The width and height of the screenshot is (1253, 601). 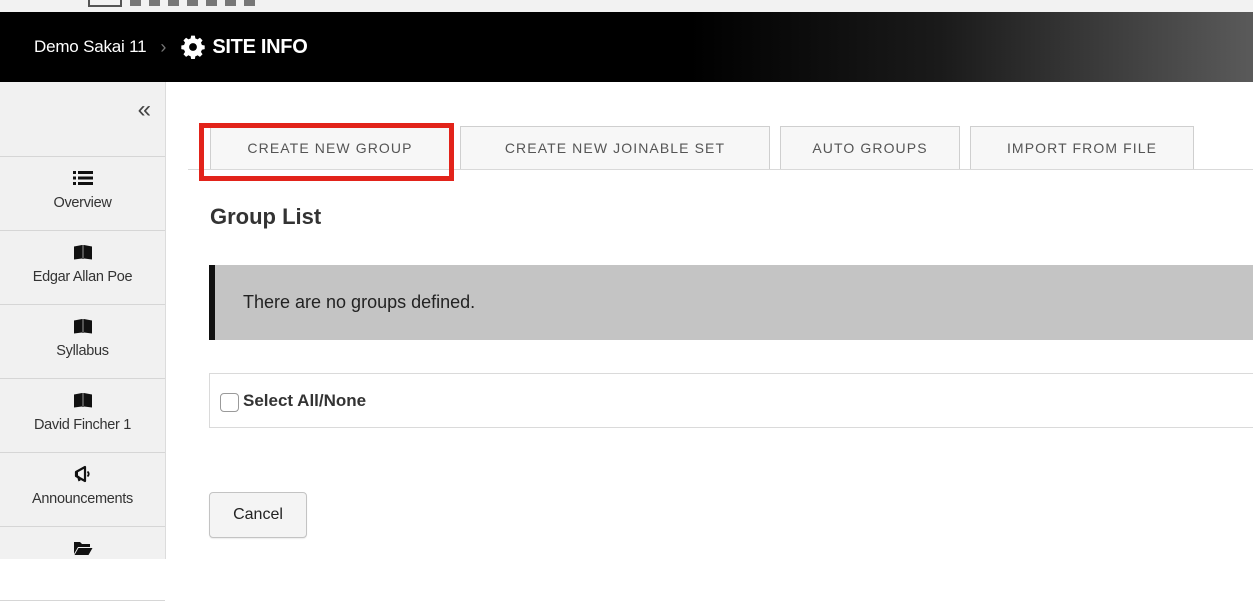 I want to click on select-all-checkbox, so click(x=229, y=402).